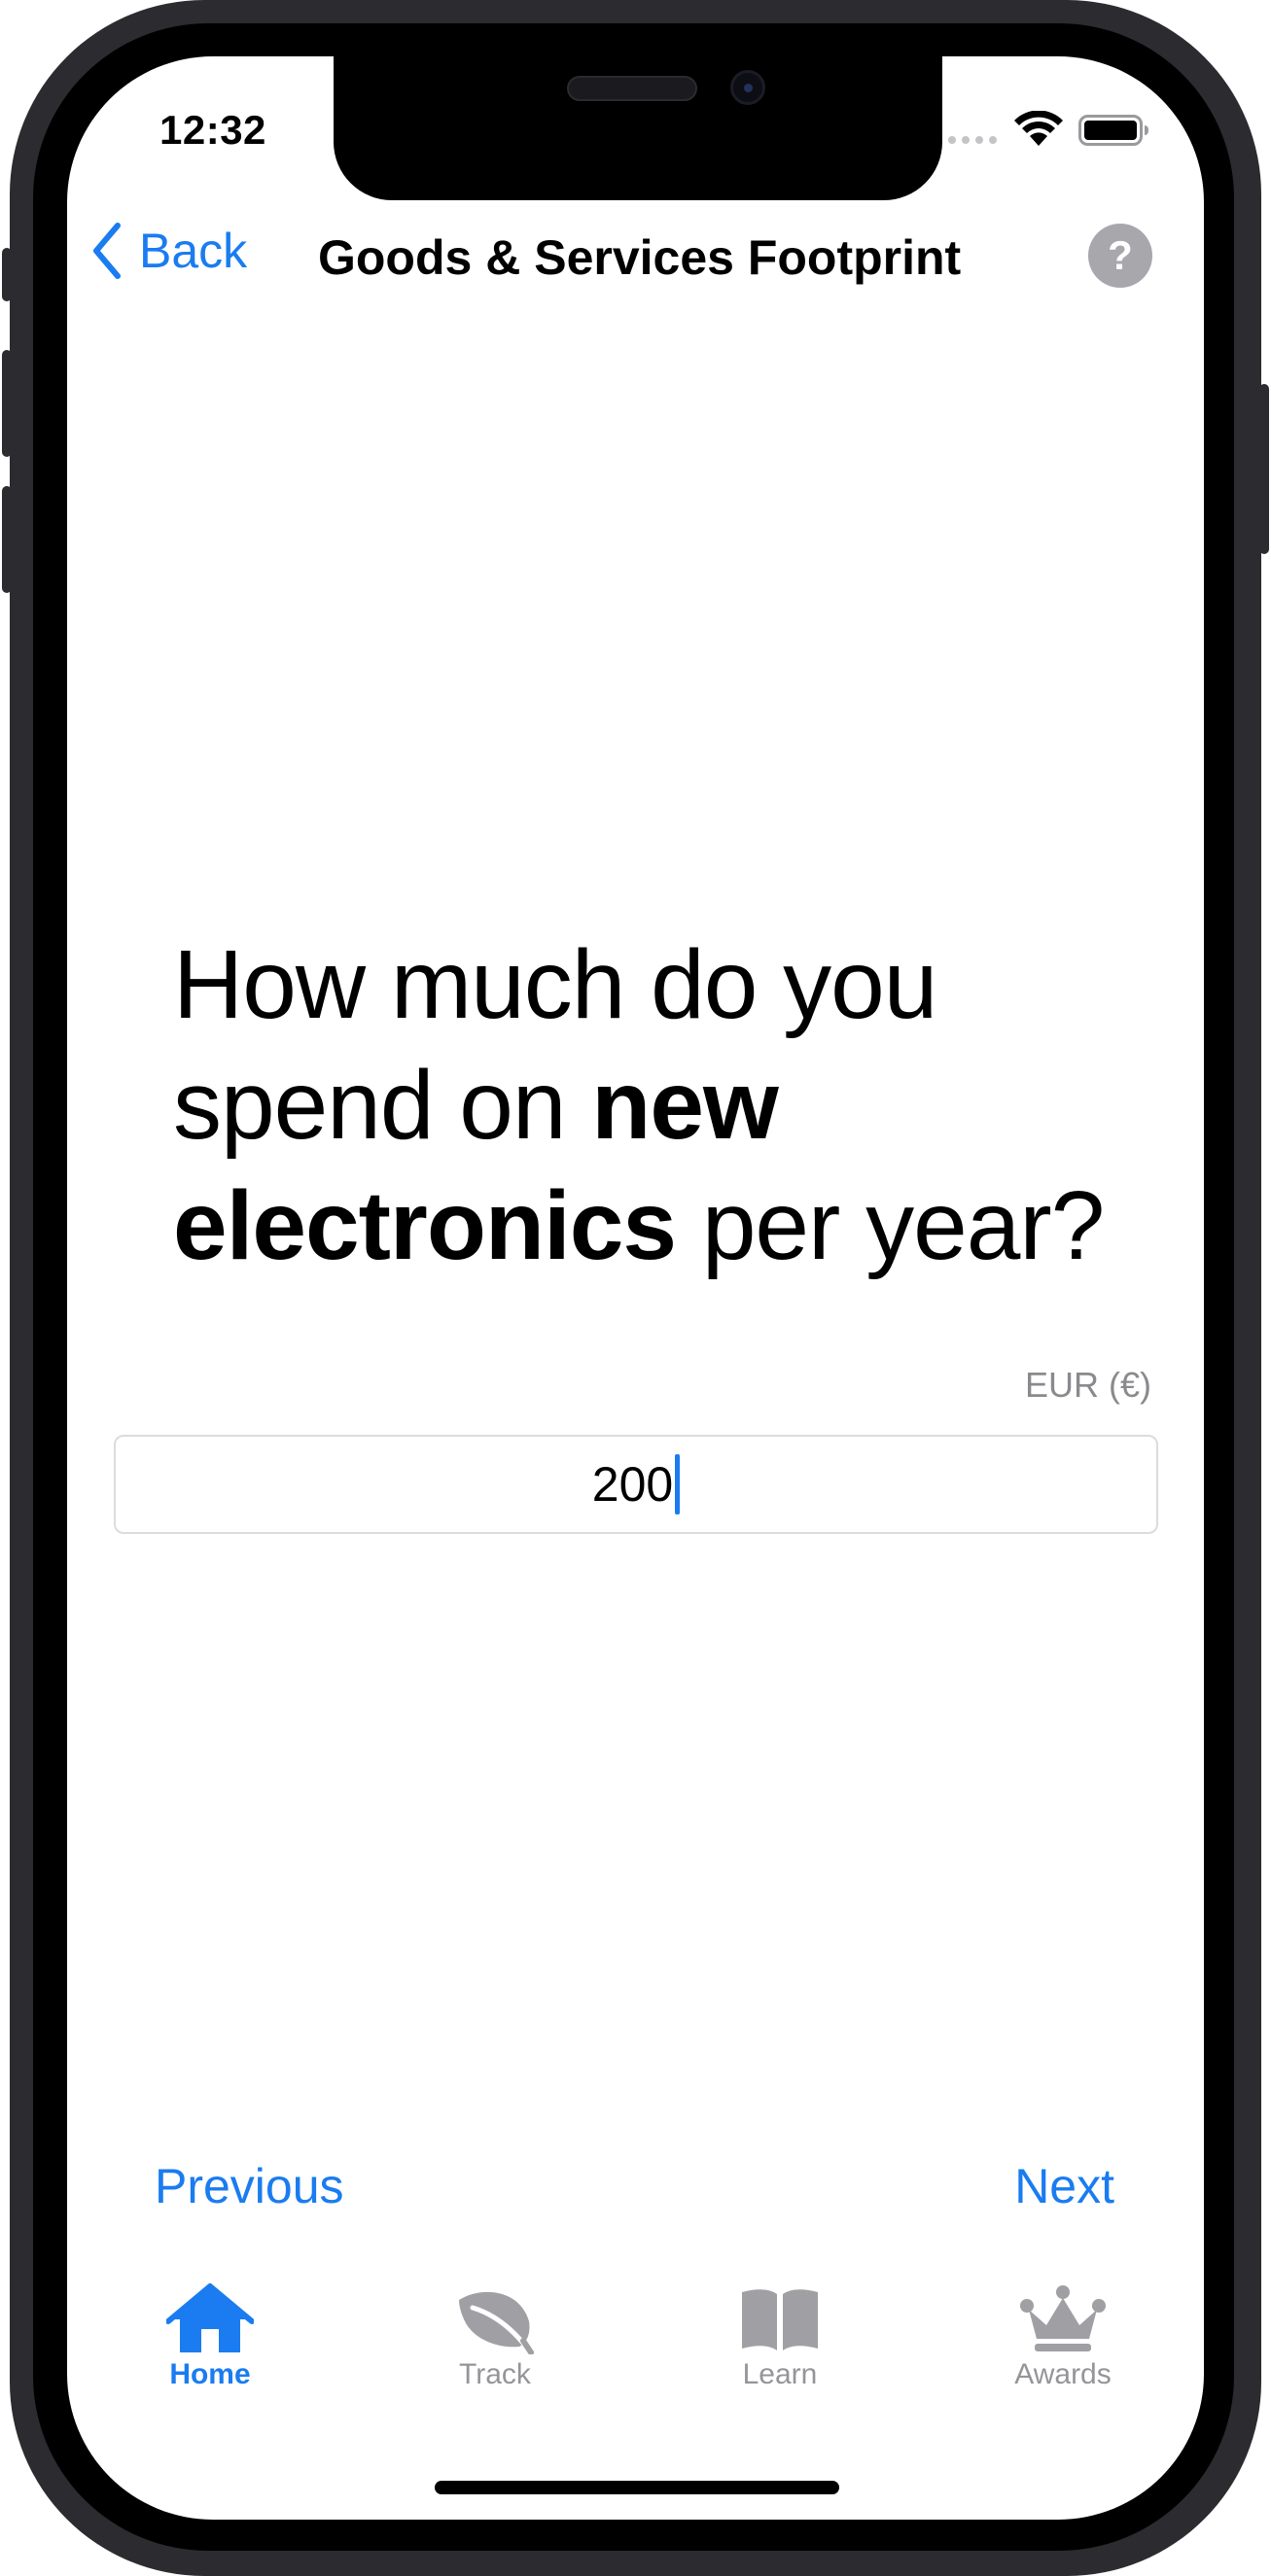 The image size is (1271, 2576). I want to click on tab-bar: Home Track Learn Awards, so click(635, 2369).